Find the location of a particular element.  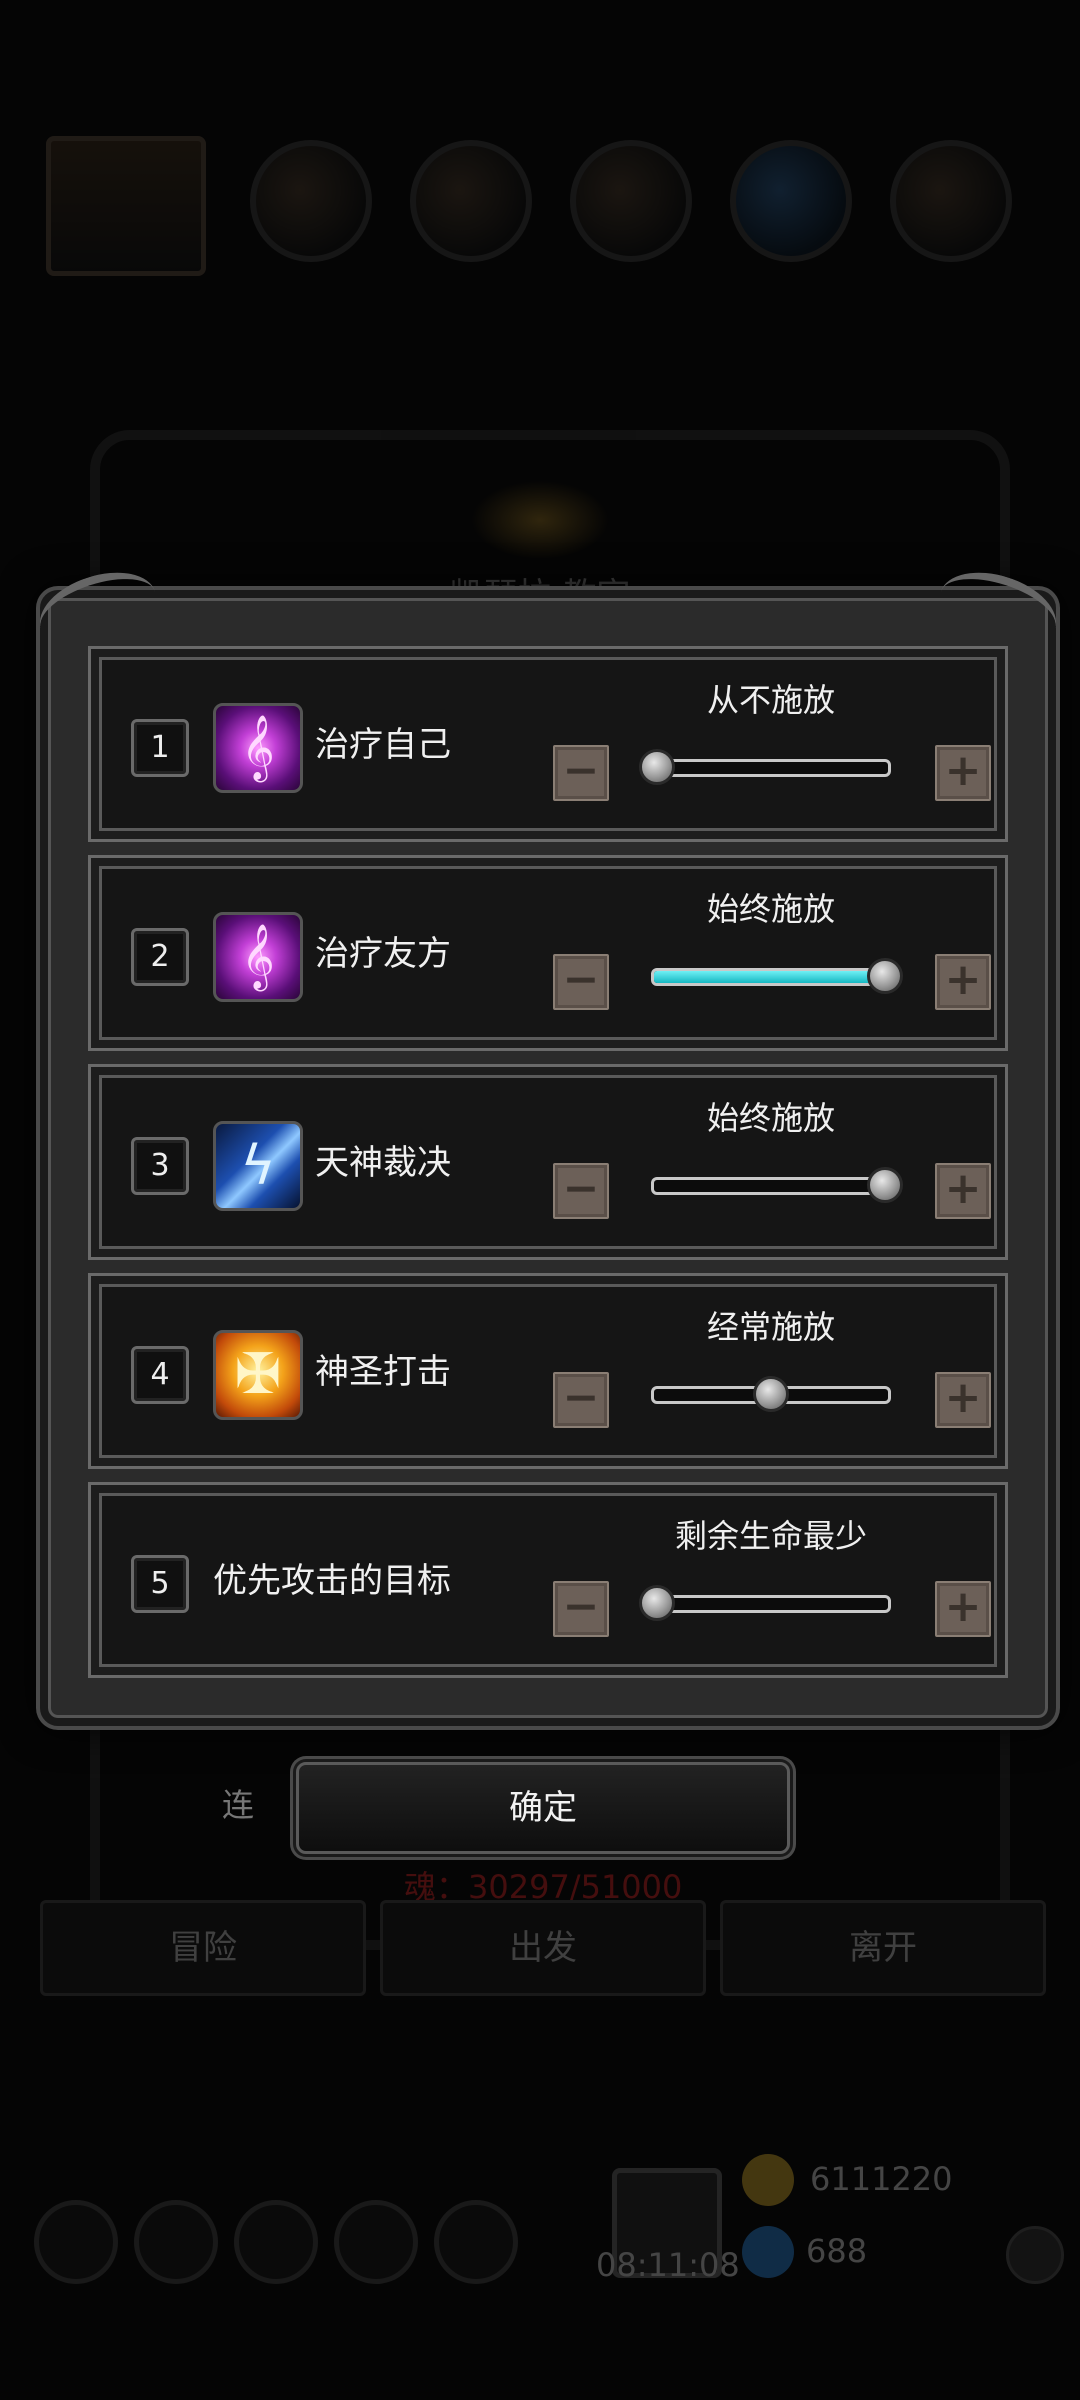

holy-glyph: ✠ is located at coordinates (258, 1374).